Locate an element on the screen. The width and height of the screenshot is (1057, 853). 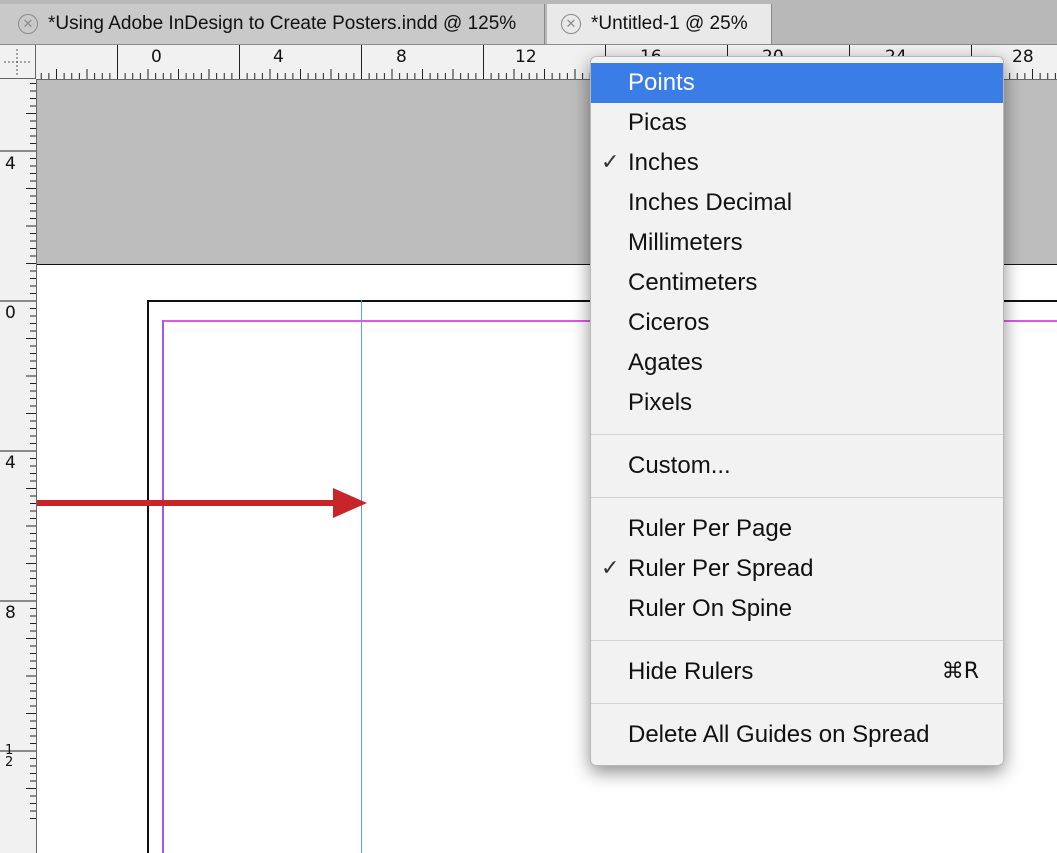
menu-item-label: Picas is located at coordinates (657, 122).